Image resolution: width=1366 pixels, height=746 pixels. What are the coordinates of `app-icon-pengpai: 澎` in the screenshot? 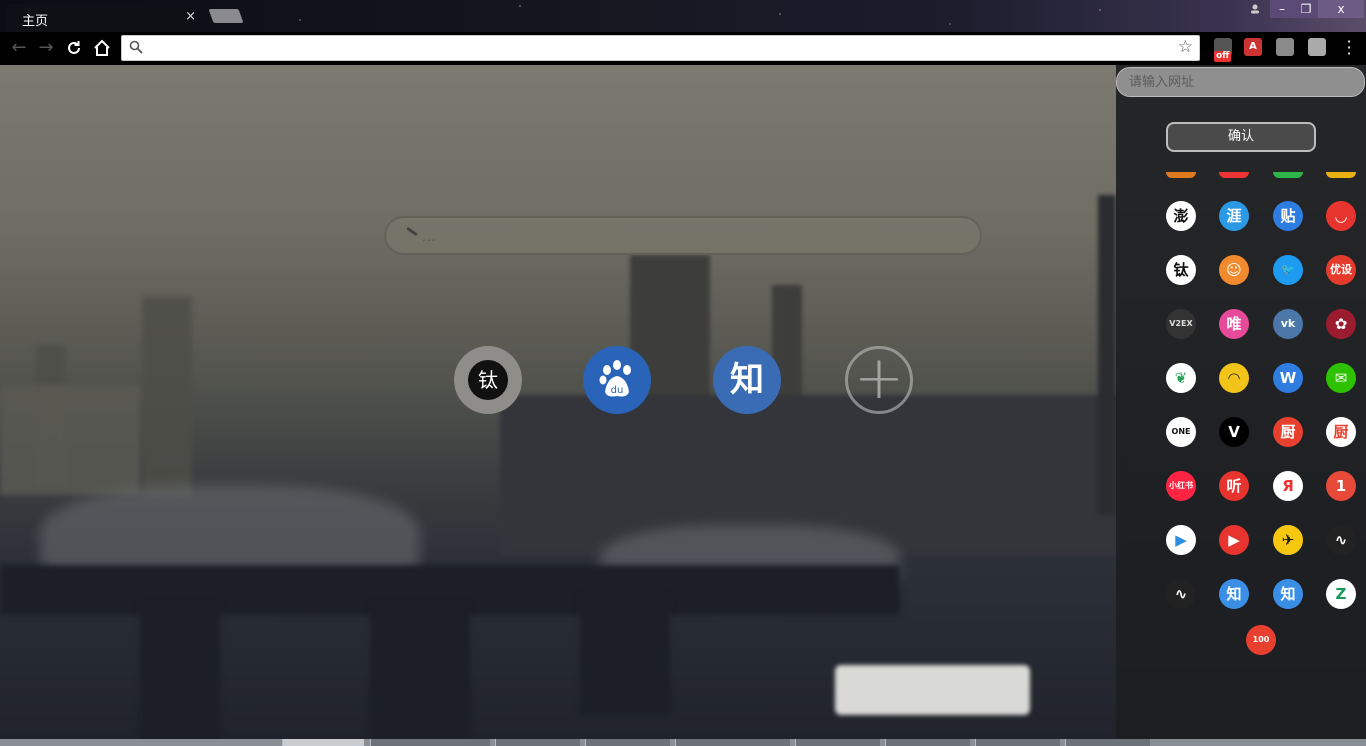 It's located at (1181, 216).